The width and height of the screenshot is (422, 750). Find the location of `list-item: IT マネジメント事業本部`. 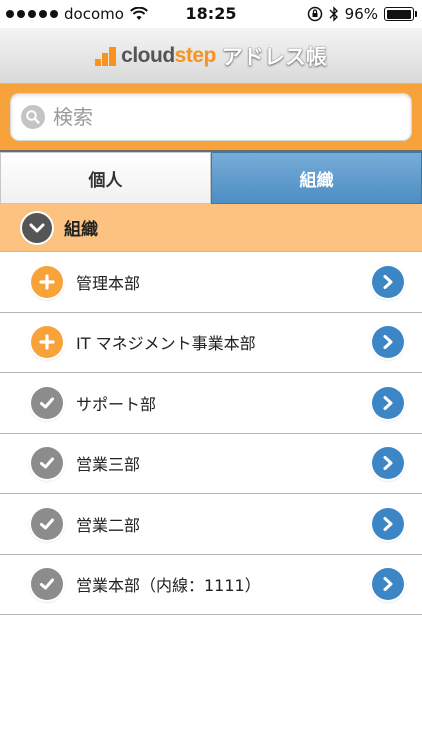

list-item: IT マネジメント事業本部 is located at coordinates (211, 342).